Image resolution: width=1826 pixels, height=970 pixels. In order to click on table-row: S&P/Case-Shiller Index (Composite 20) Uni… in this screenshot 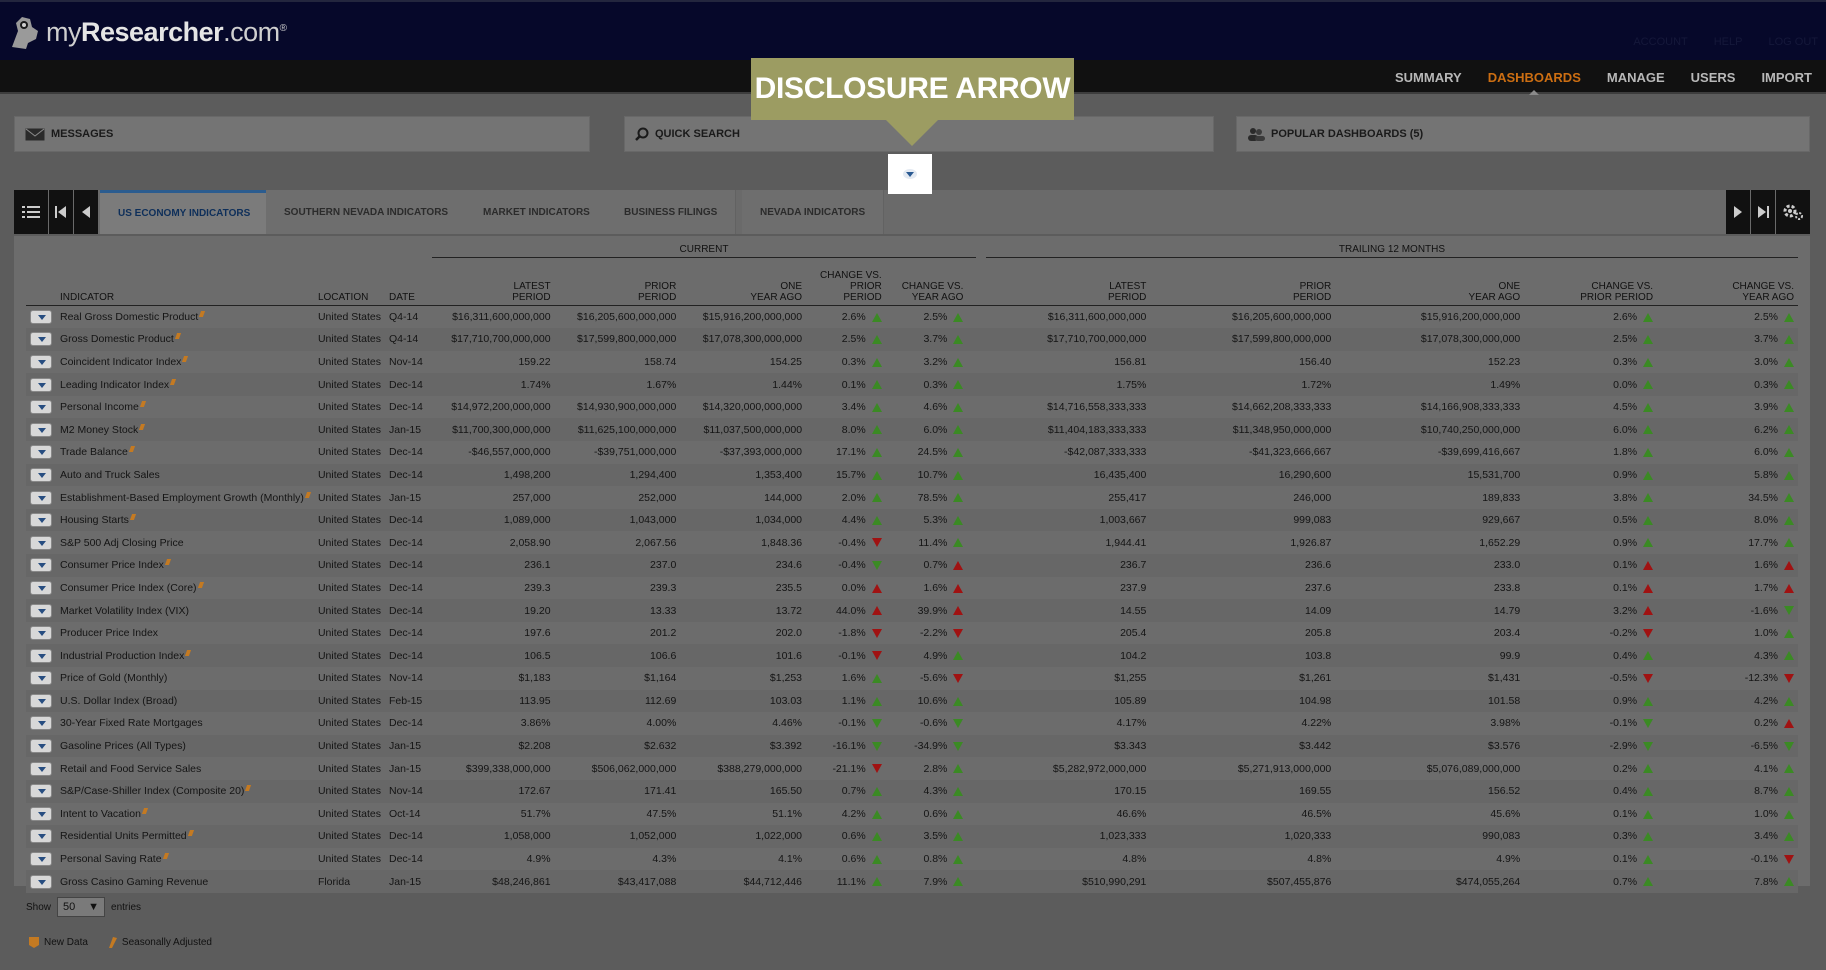, I will do `click(912, 791)`.